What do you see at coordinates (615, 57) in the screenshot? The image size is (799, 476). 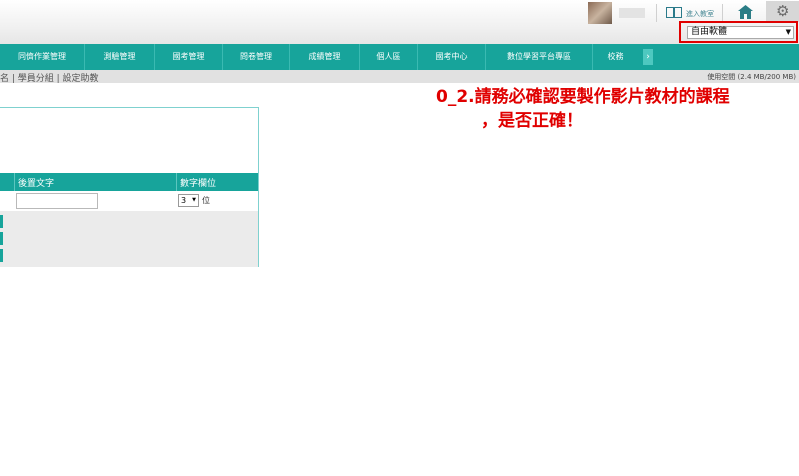 I see `nav-item-school: 校務` at bounding box center [615, 57].